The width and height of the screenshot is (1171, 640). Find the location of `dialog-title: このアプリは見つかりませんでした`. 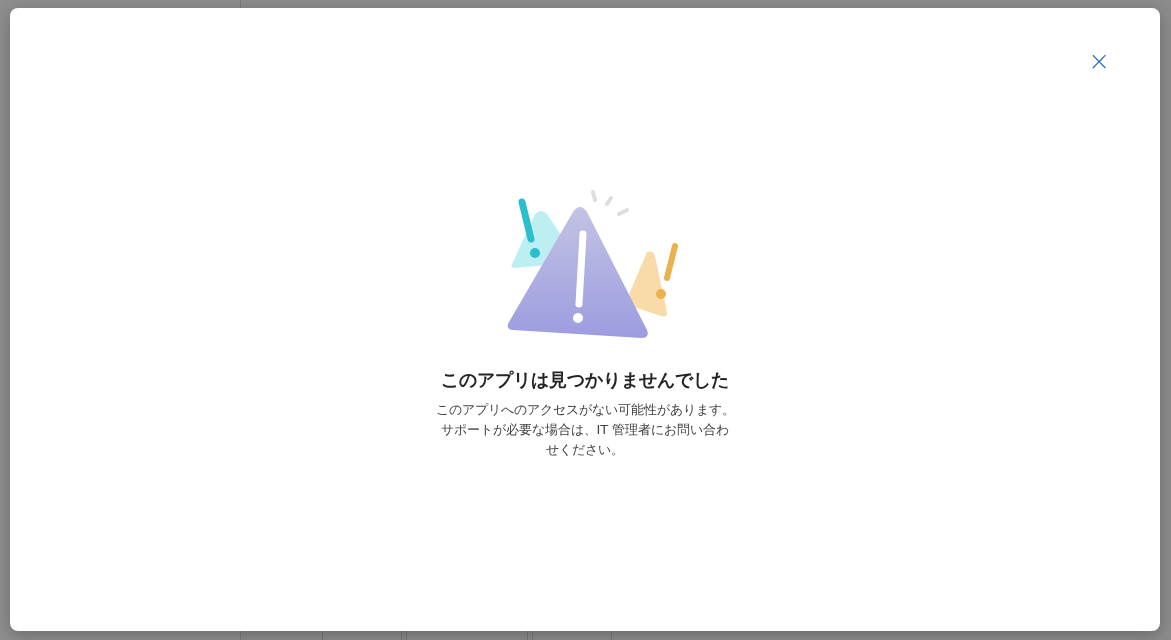

dialog-title: このアプリは見つかりませんでした is located at coordinates (585, 380).